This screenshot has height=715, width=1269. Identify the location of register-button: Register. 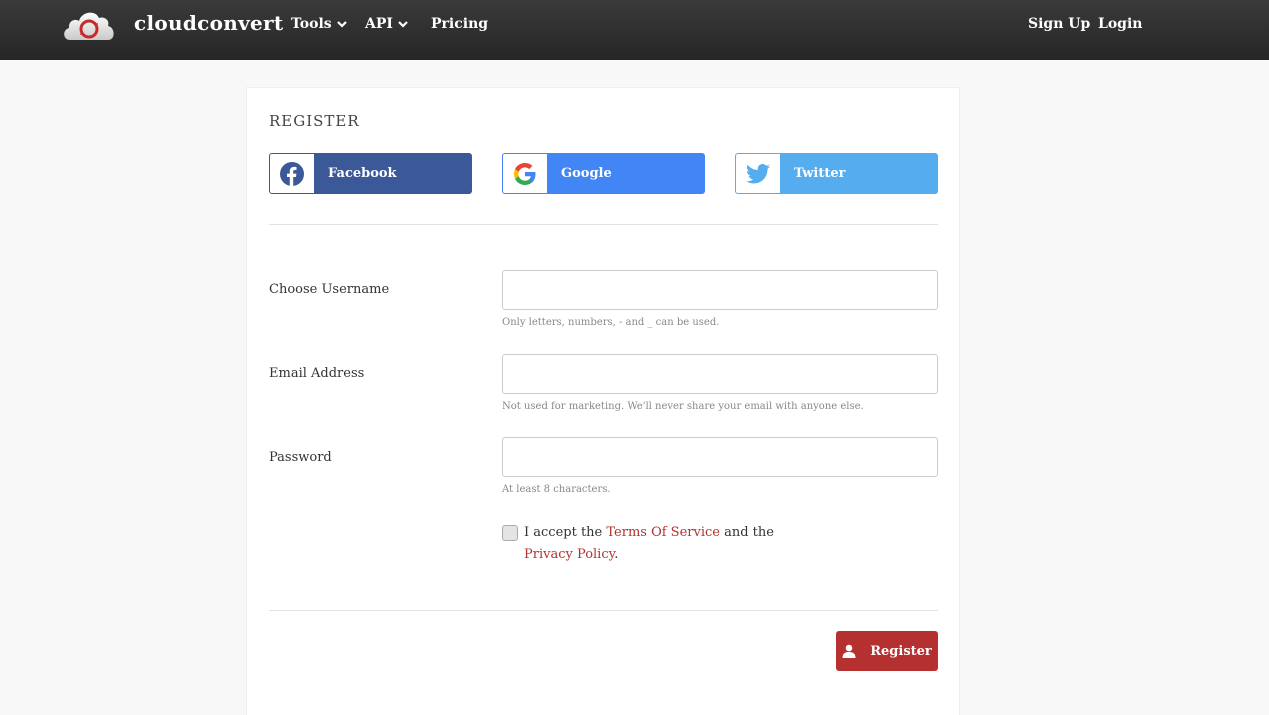
(887, 651).